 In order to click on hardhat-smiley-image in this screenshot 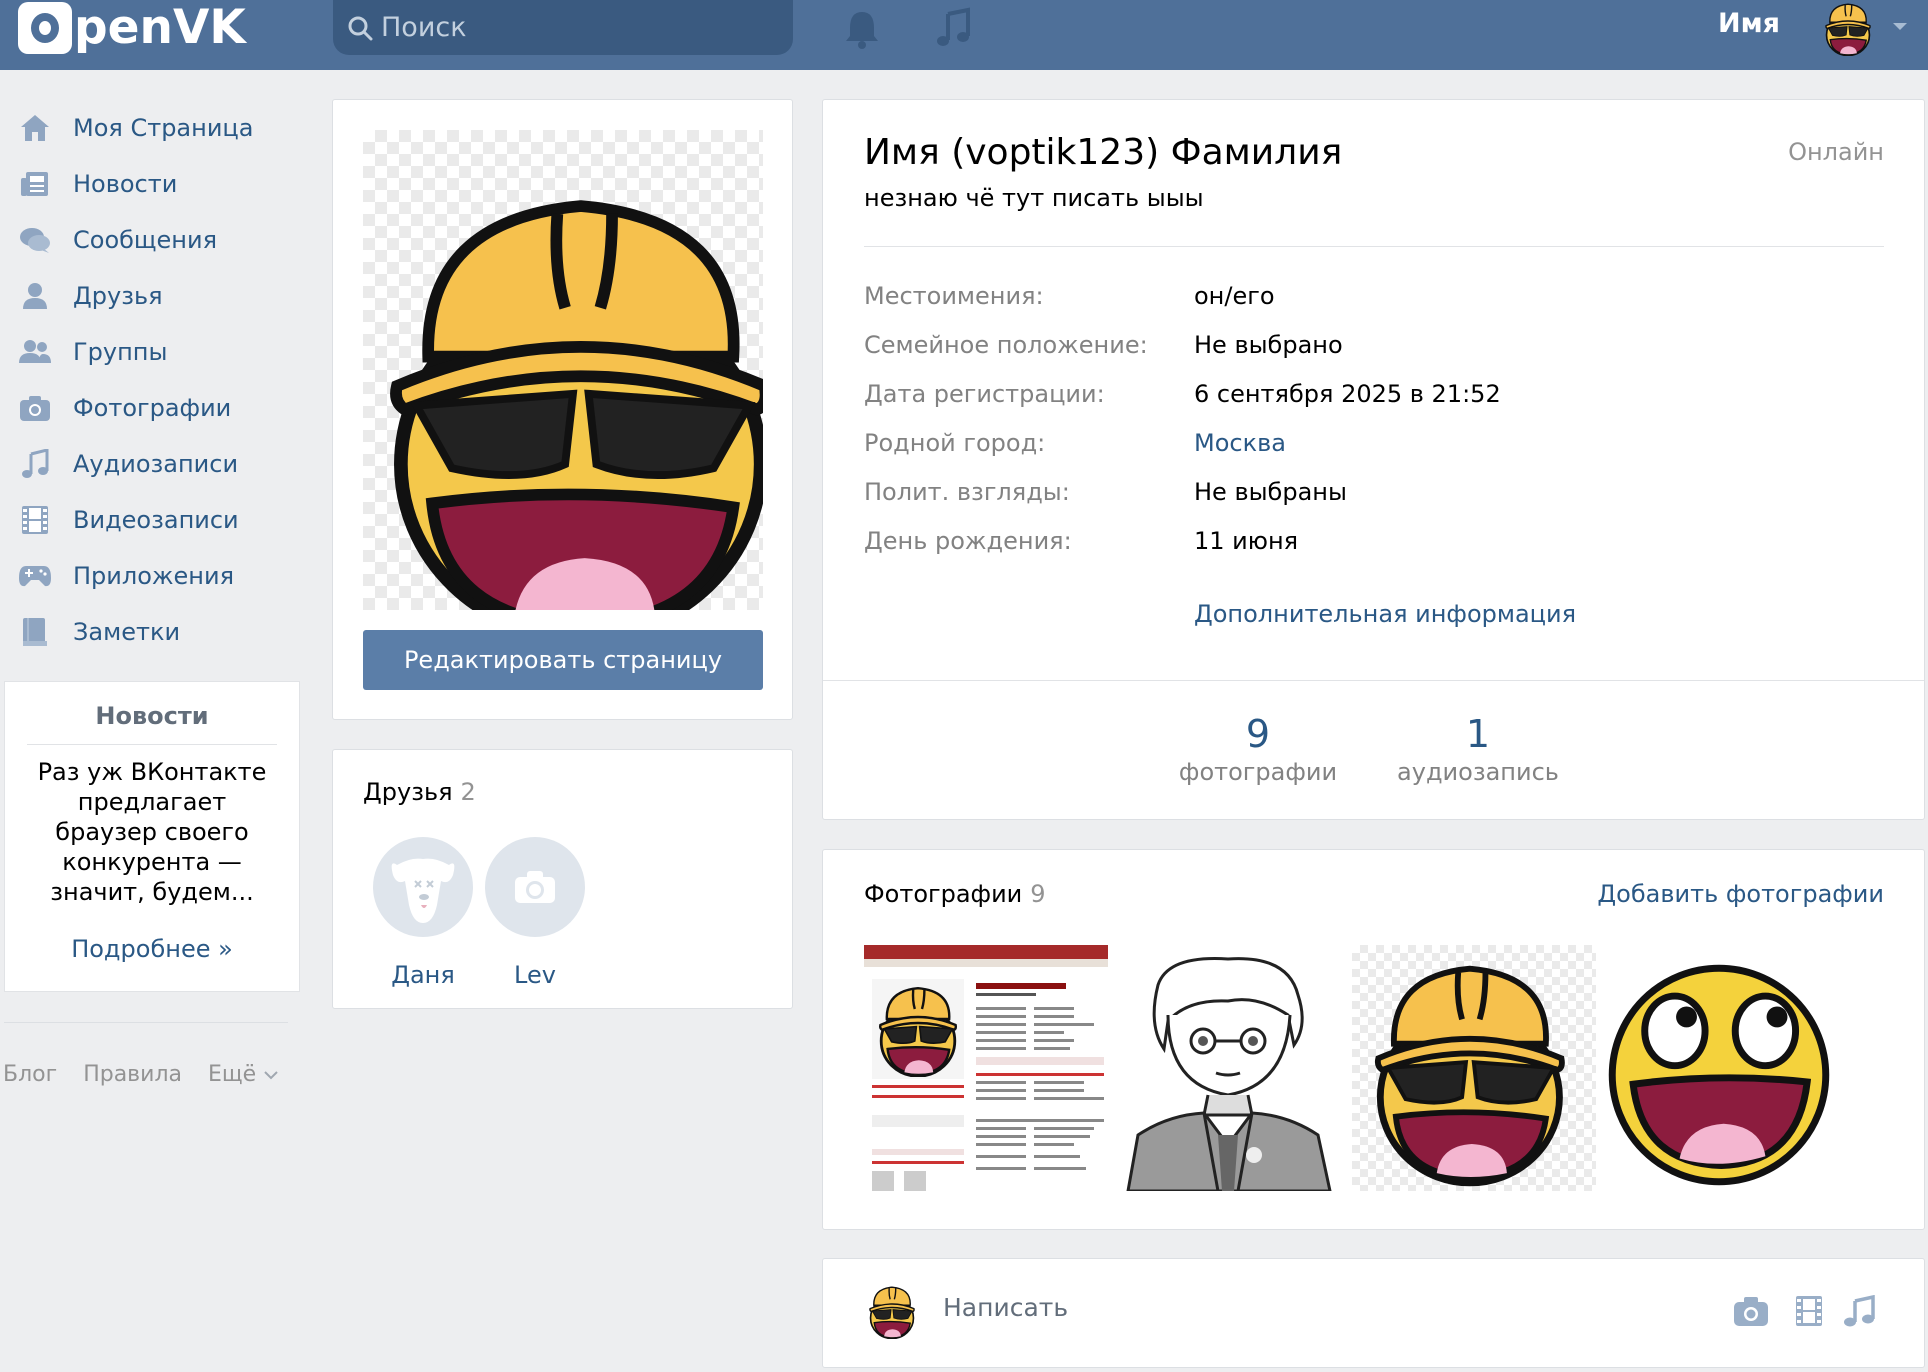, I will do `click(1475, 1068)`.